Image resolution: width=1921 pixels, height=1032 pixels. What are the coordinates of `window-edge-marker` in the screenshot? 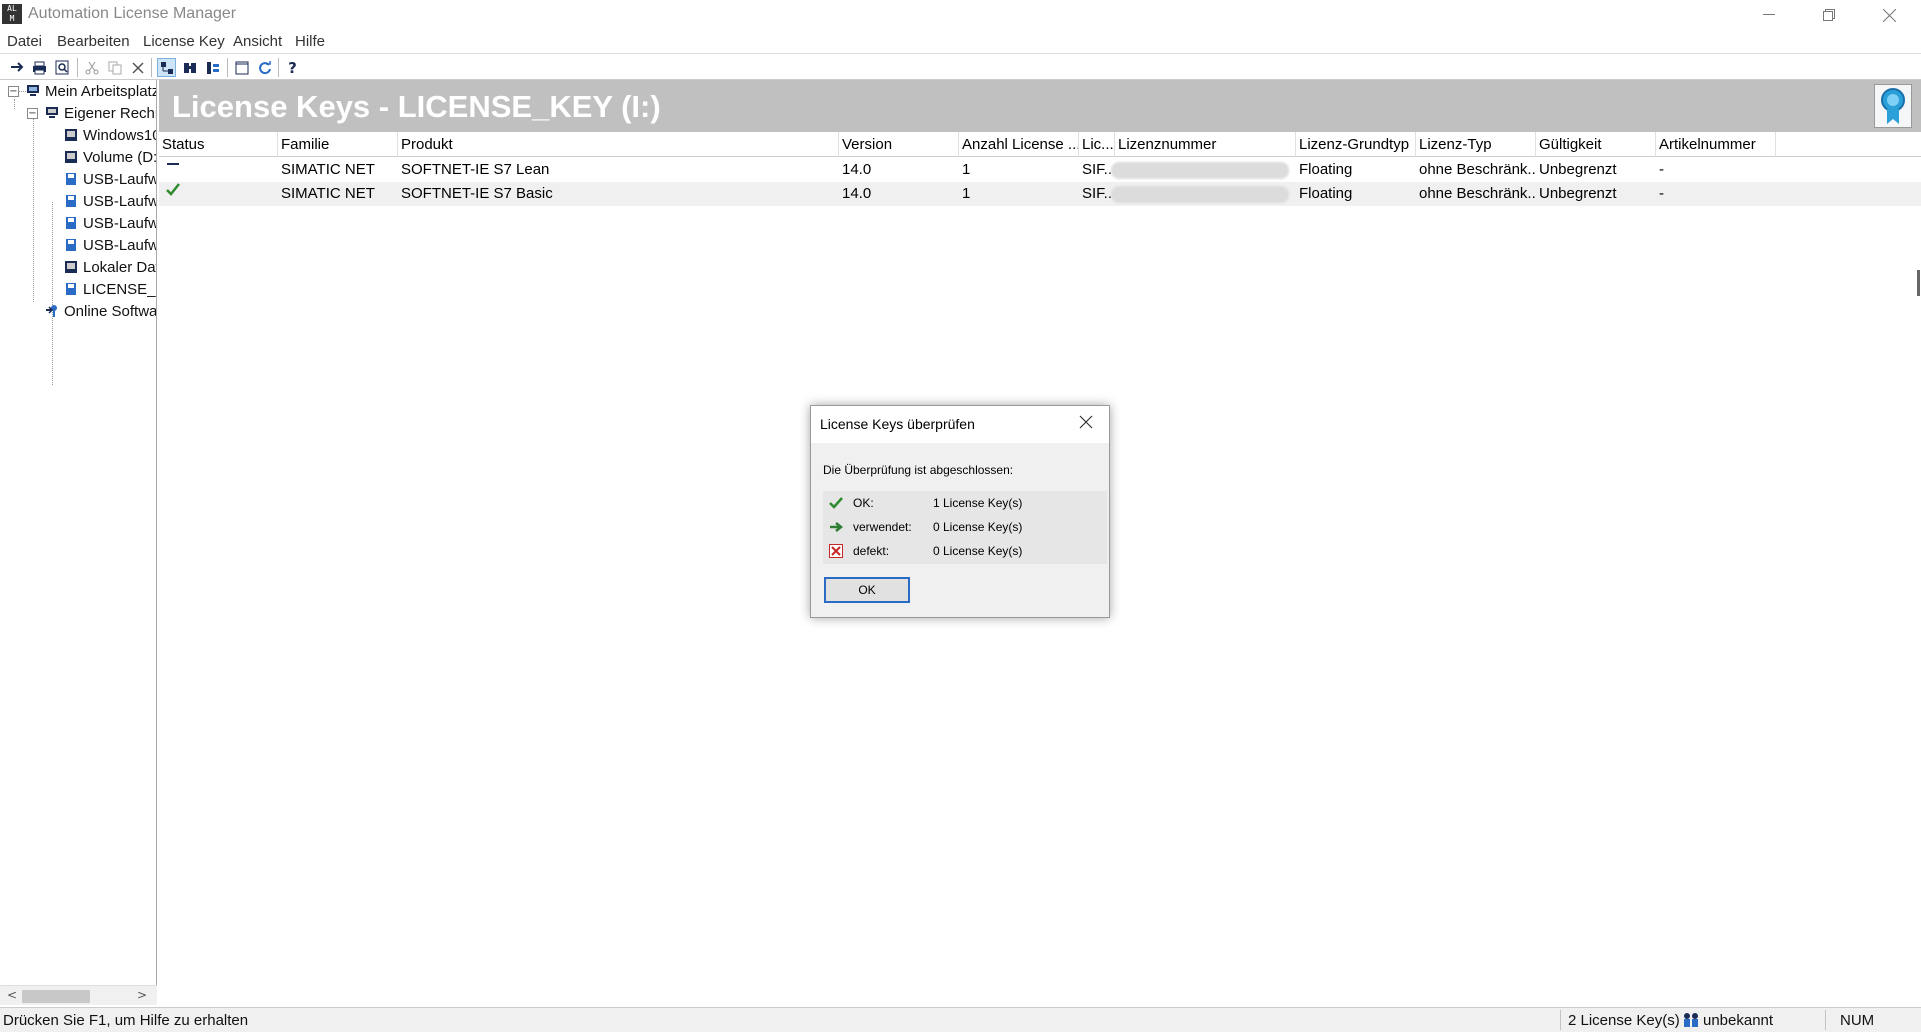 It's located at (1918, 283).